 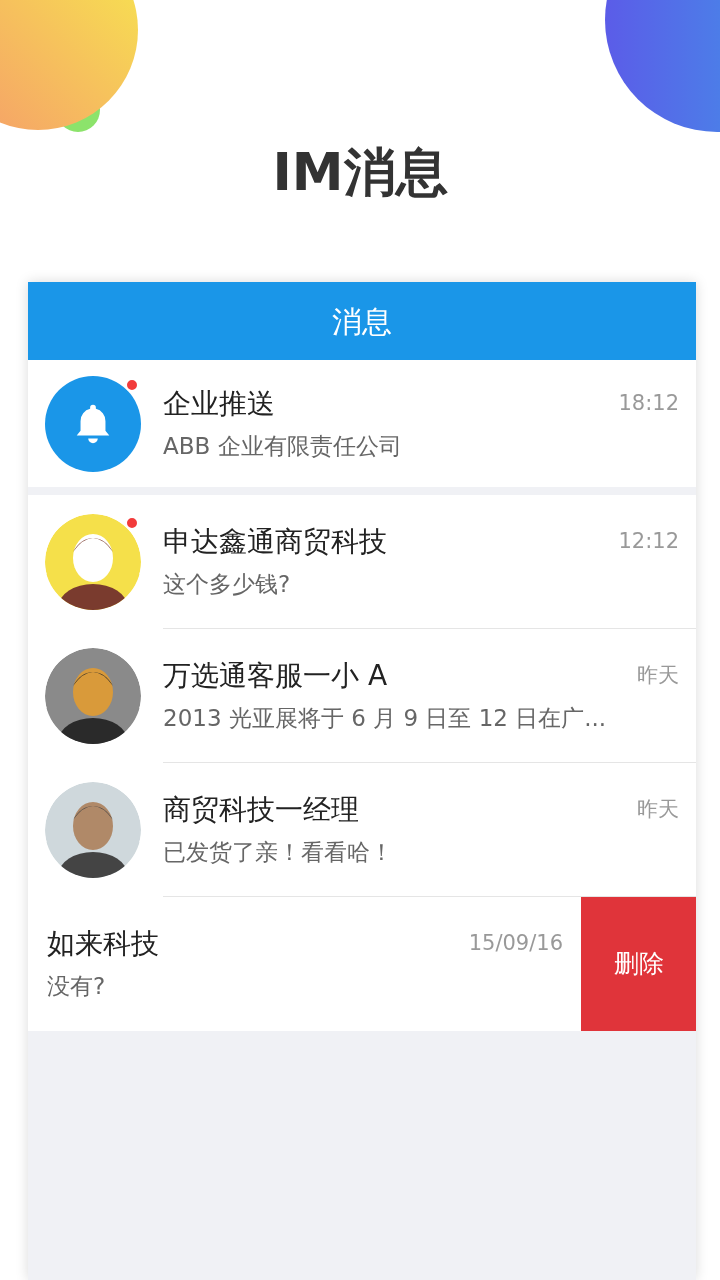 I want to click on contact-name: 企业推送, so click(x=219, y=403).